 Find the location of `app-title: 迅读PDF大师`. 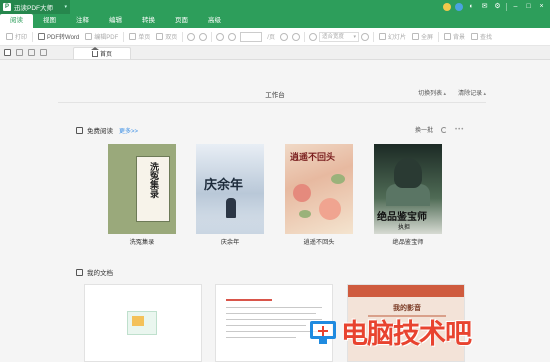

app-title: 迅读PDF大师 is located at coordinates (33, 8).